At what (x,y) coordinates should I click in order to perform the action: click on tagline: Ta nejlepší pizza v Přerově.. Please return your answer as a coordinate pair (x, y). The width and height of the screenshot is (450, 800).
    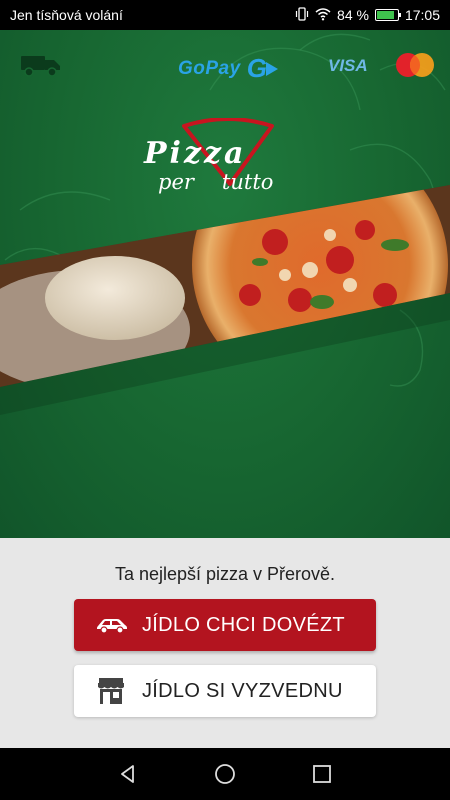
    Looking at the image, I should click on (225, 574).